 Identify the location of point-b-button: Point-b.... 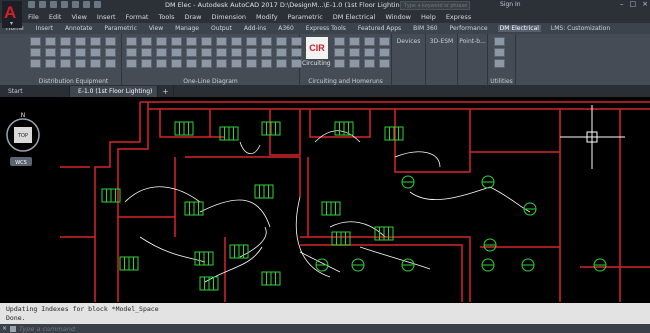
(472, 41).